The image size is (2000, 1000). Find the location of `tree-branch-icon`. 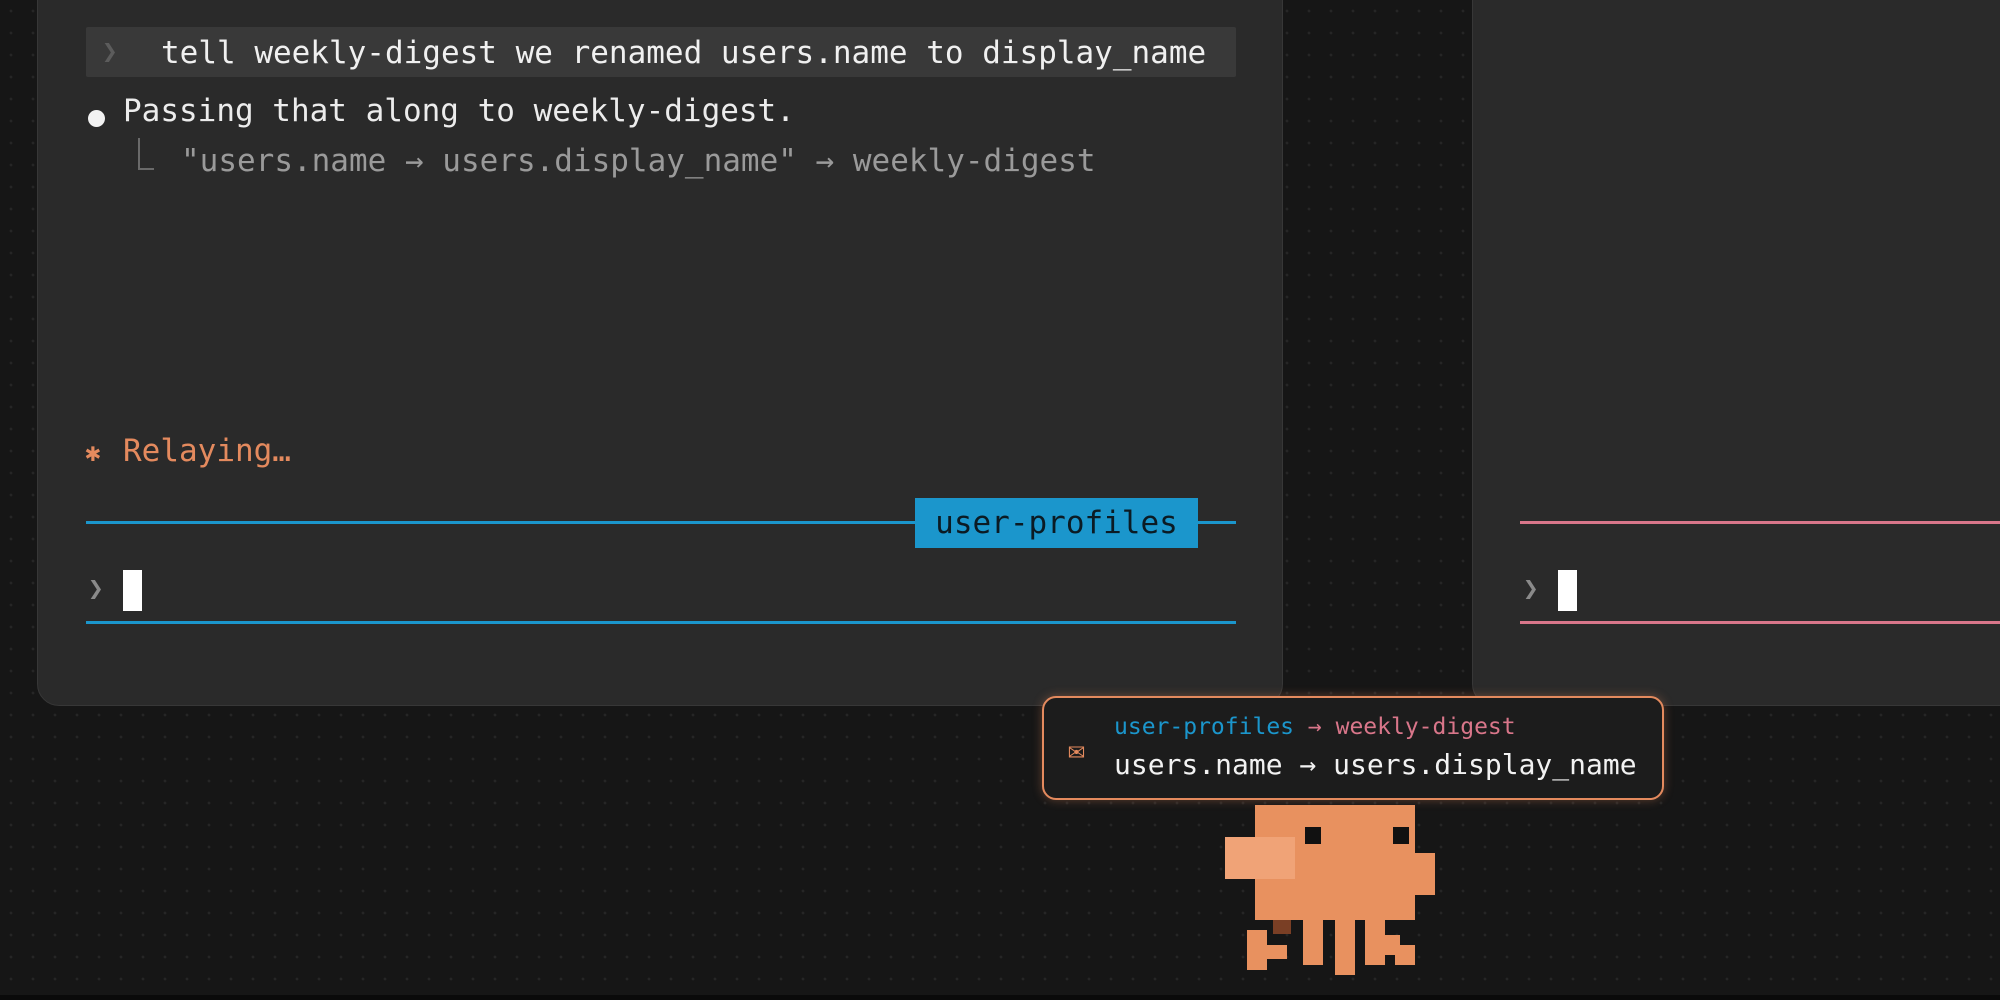

tree-branch-icon is located at coordinates (146, 154).